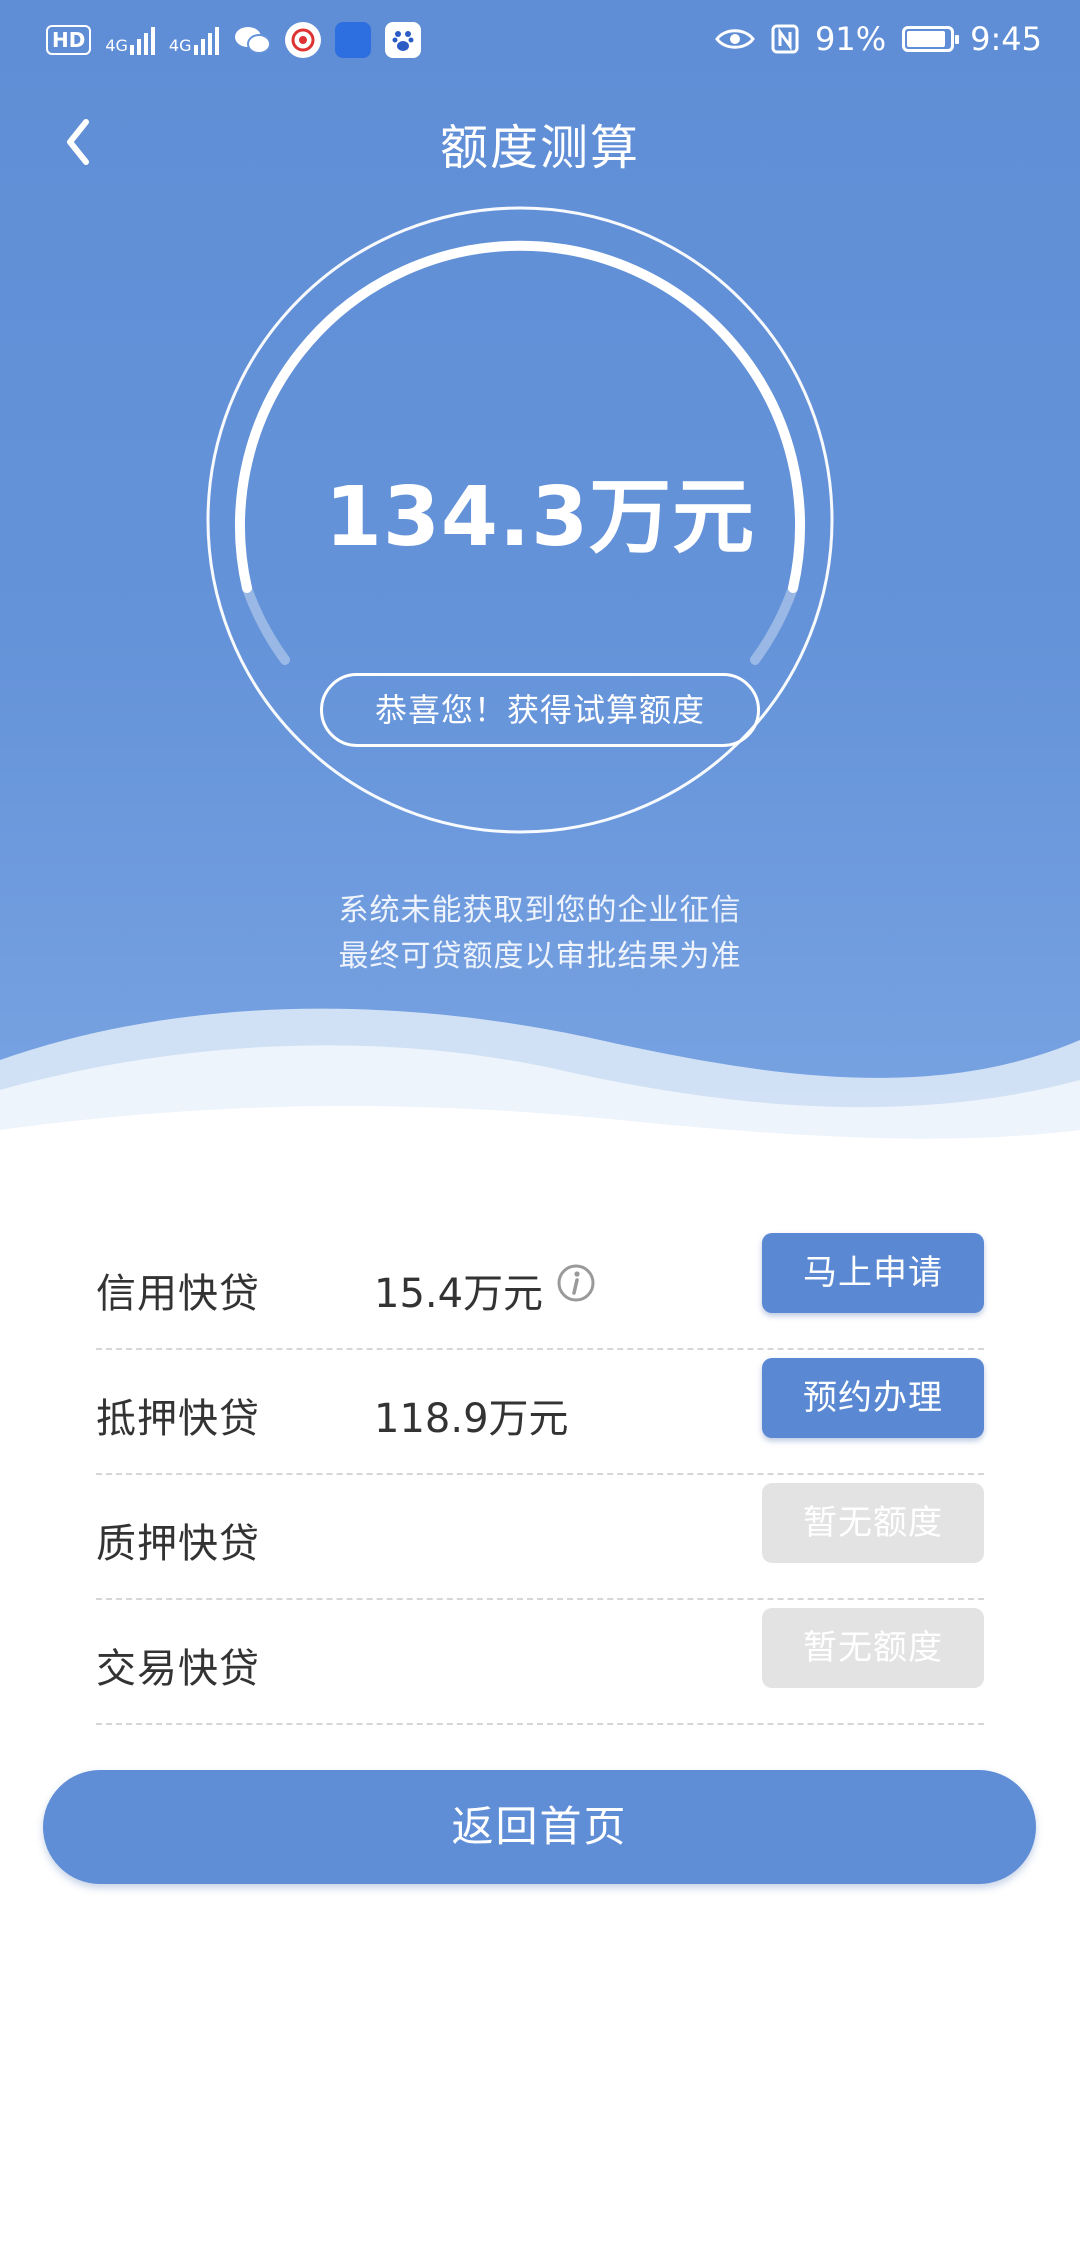 The width and height of the screenshot is (1080, 2244). I want to click on hd-icon: HD, so click(69, 40).